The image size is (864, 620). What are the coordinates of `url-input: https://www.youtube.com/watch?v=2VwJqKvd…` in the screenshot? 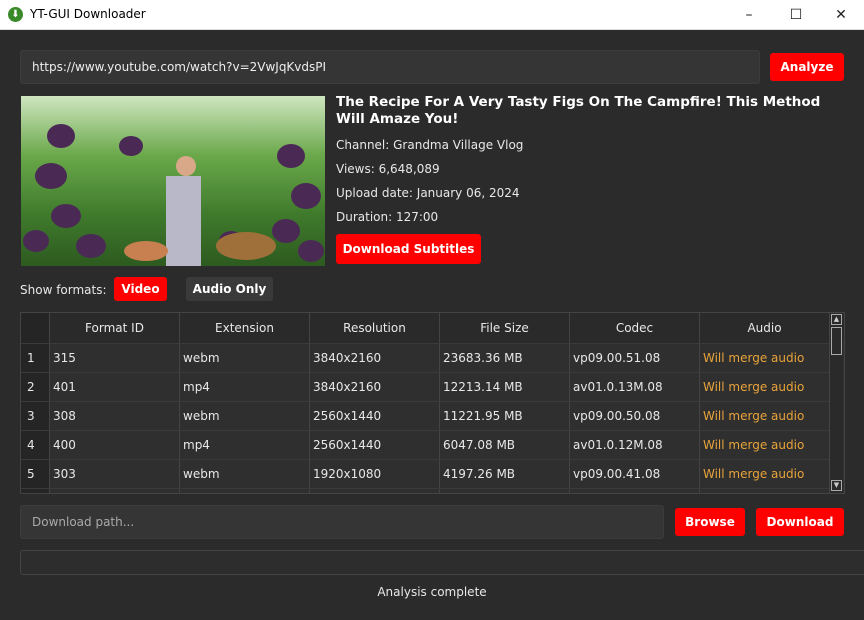 It's located at (390, 67).